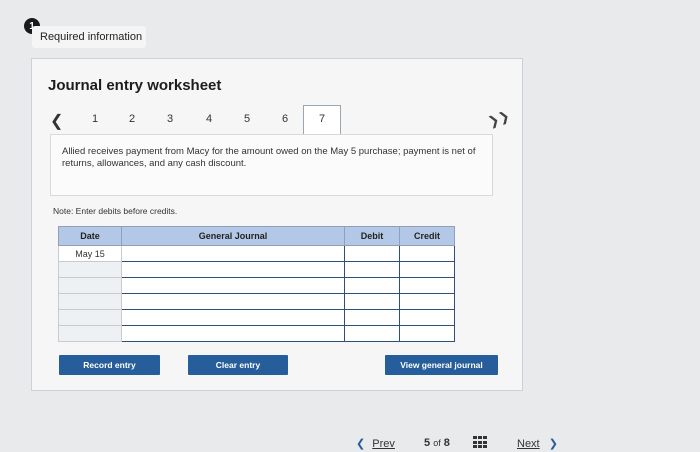 The height and width of the screenshot is (452, 700). I want to click on prev-label: Prev, so click(383, 444).